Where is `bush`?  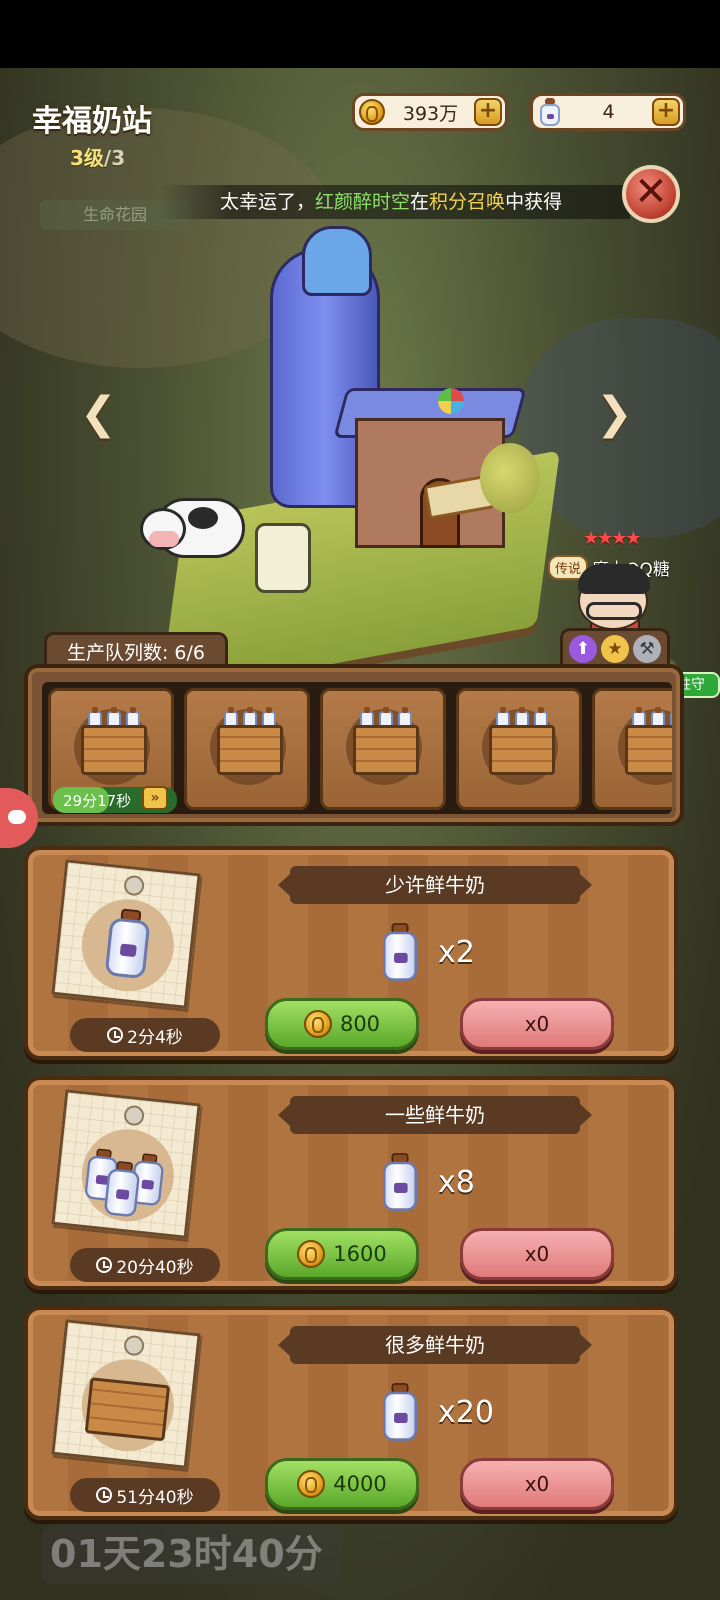
bush is located at coordinates (510, 478).